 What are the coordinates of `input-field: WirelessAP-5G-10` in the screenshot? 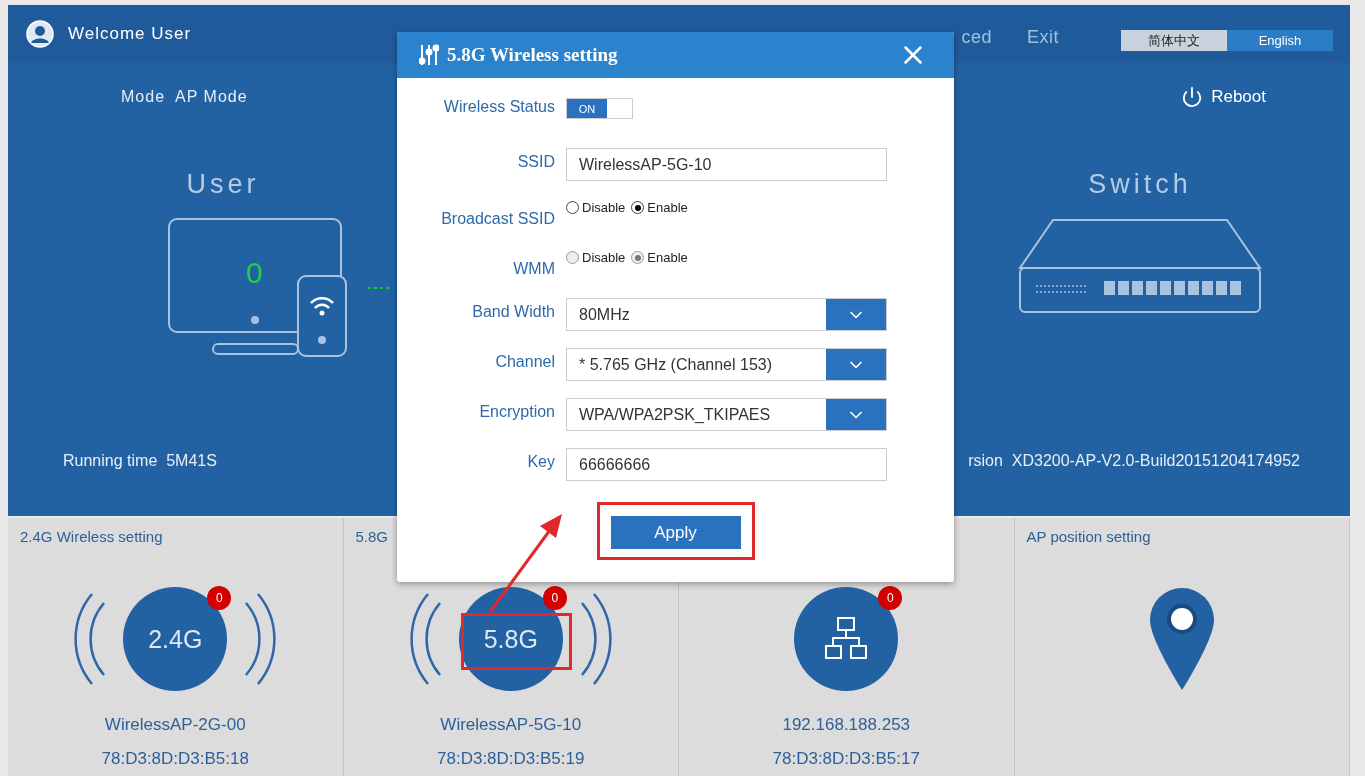 It's located at (726, 164).